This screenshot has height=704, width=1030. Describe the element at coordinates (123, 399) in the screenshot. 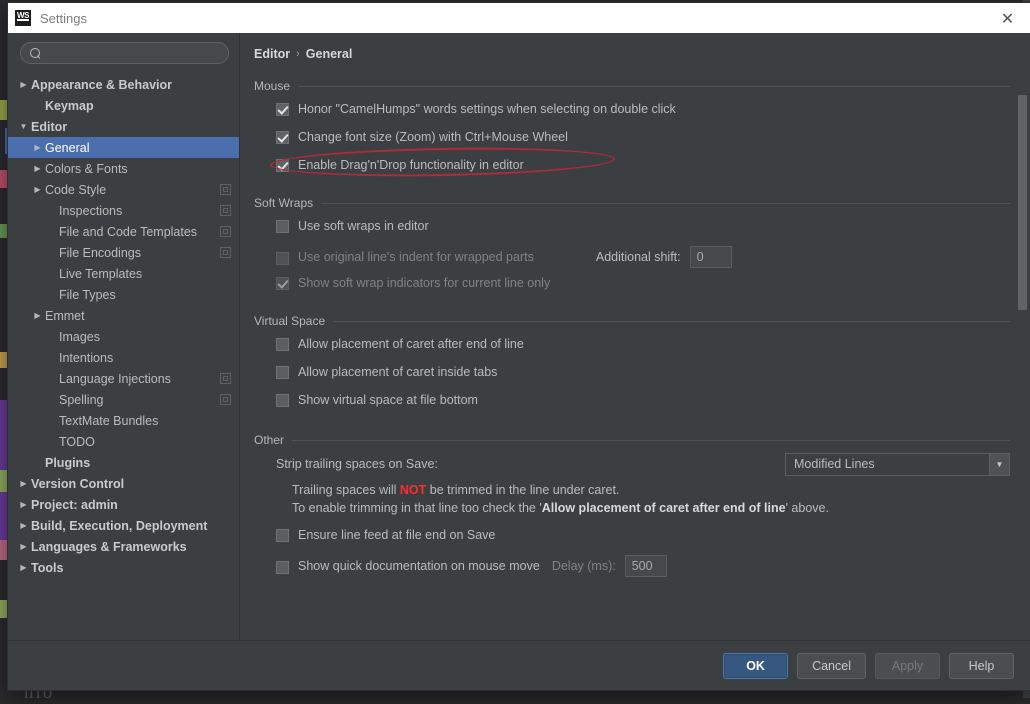

I see `sidebar-item-spelling: ▶Spelling` at that location.